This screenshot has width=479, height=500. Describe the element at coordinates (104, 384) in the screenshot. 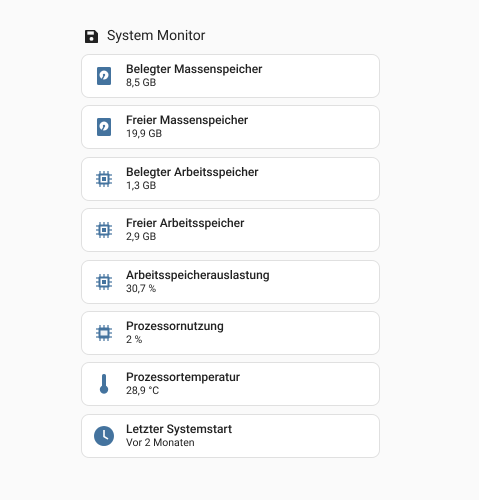

I see `thermometer-icon` at that location.